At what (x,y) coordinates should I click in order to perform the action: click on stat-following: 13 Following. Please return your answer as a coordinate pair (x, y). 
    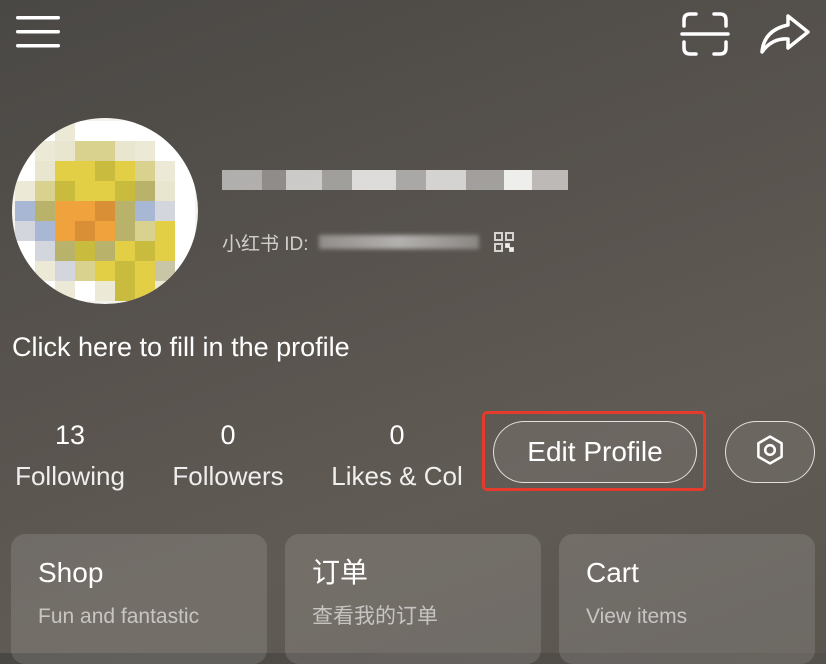
    Looking at the image, I should click on (70, 455).